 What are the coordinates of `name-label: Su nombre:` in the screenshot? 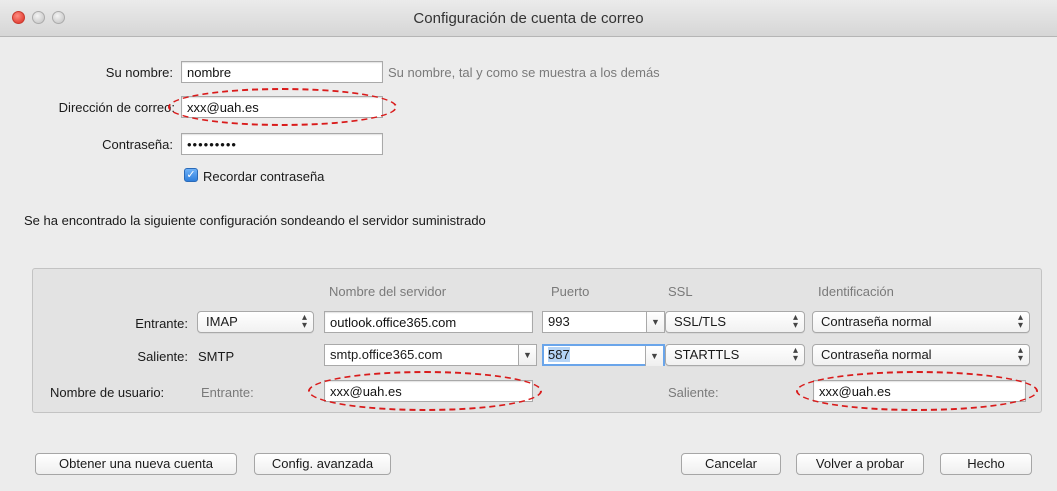 It's located at (139, 72).